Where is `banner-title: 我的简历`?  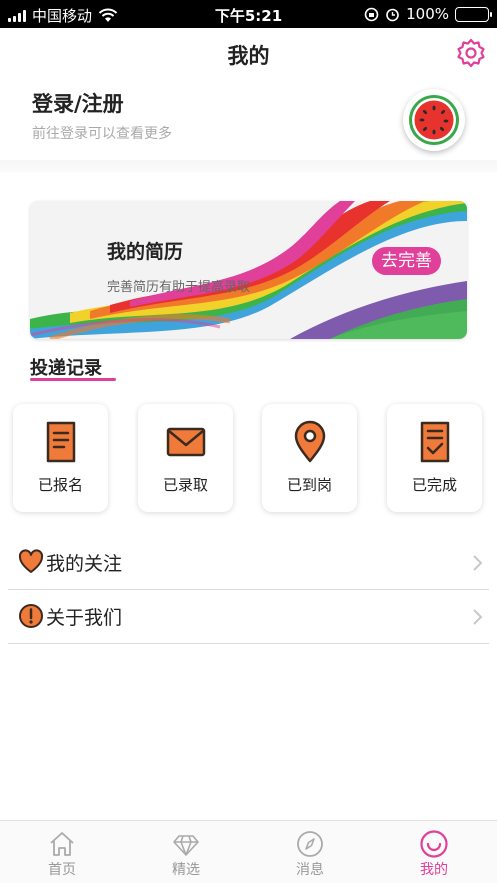
banner-title: 我的简历 is located at coordinates (145, 252).